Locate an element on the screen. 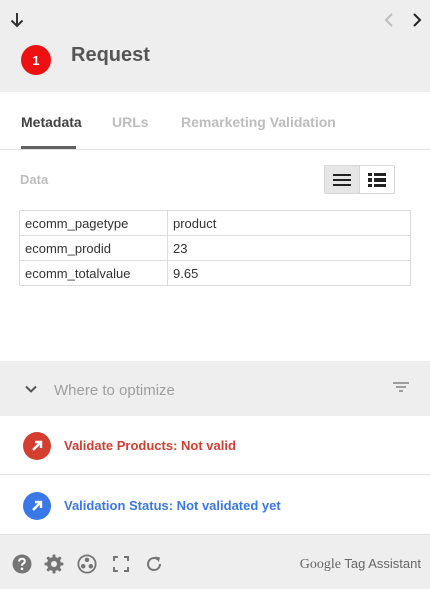 Image resolution: width=430 pixels, height=589 pixels. table-cell-value: 23 is located at coordinates (289, 248).